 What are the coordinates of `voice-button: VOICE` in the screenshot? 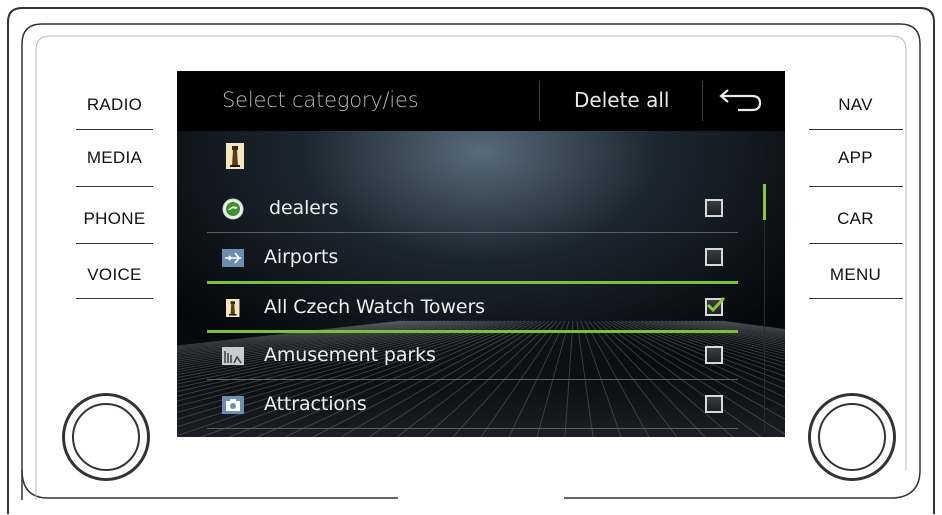 It's located at (114, 275).